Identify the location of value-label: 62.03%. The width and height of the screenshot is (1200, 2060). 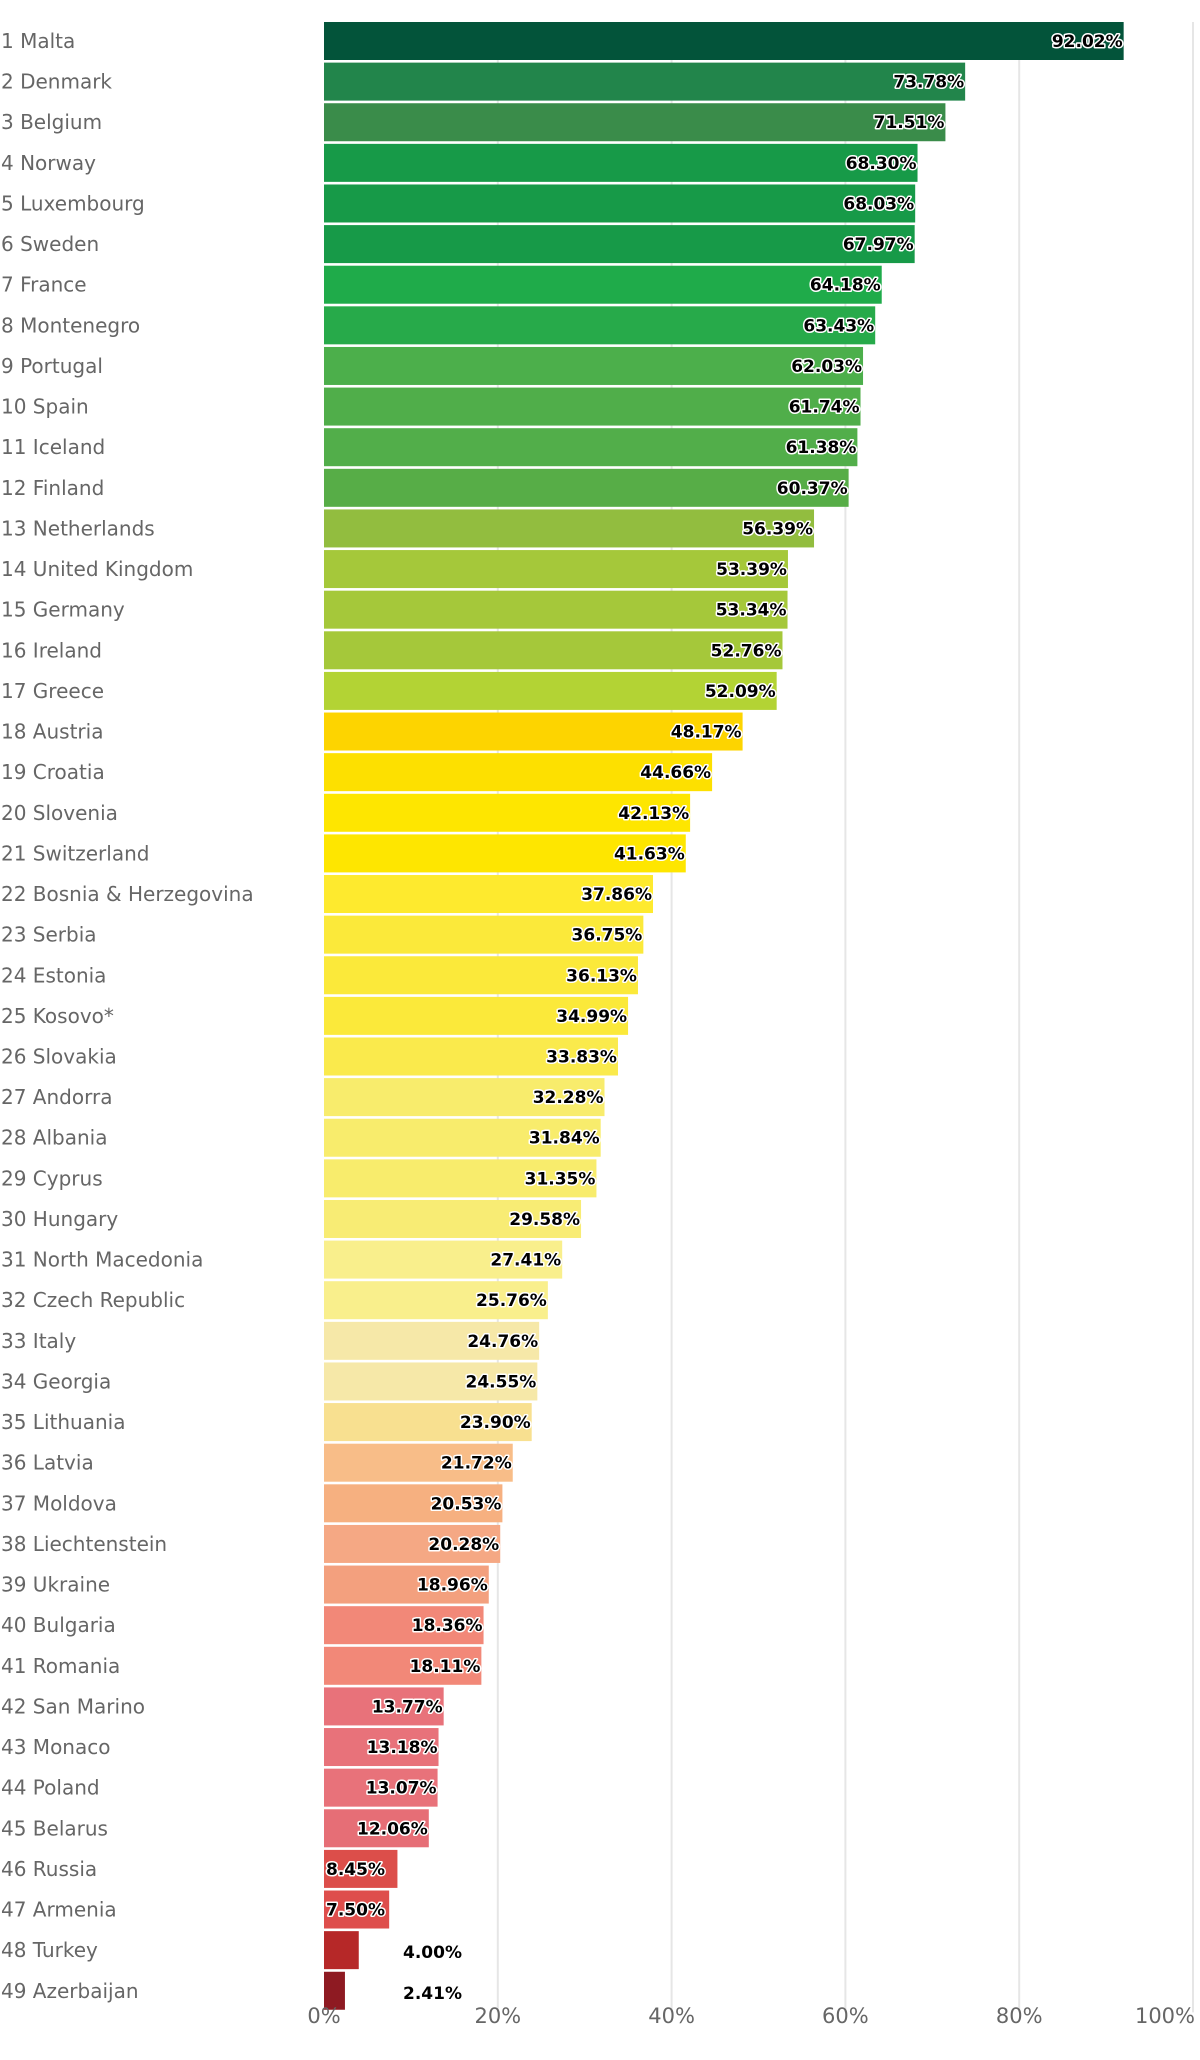
(826, 367).